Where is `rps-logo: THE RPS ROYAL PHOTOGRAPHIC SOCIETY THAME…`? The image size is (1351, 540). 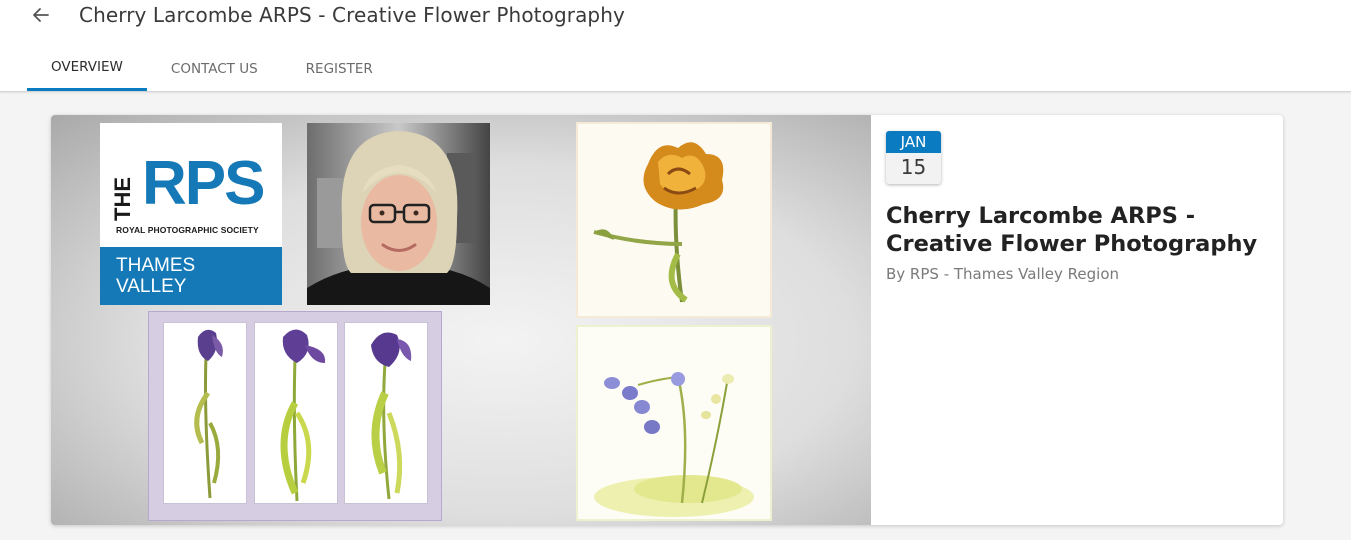
rps-logo: THE RPS ROYAL PHOTOGRAPHIC SOCIETY THAME… is located at coordinates (191, 214).